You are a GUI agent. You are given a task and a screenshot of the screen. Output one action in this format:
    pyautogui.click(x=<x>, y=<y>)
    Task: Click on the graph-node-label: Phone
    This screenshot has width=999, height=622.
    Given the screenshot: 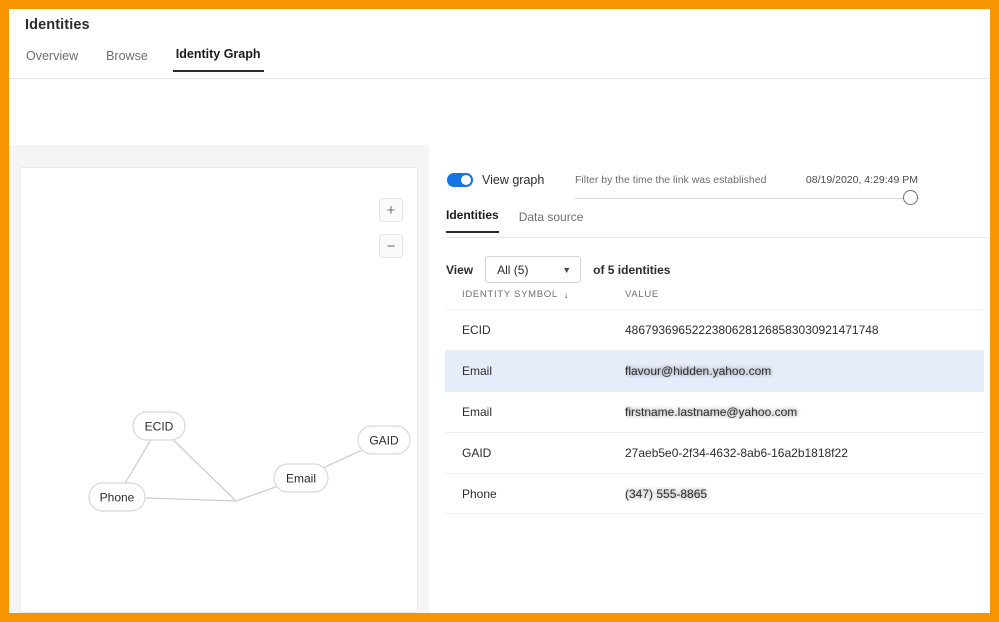 What is the action you would take?
    pyautogui.click(x=117, y=498)
    